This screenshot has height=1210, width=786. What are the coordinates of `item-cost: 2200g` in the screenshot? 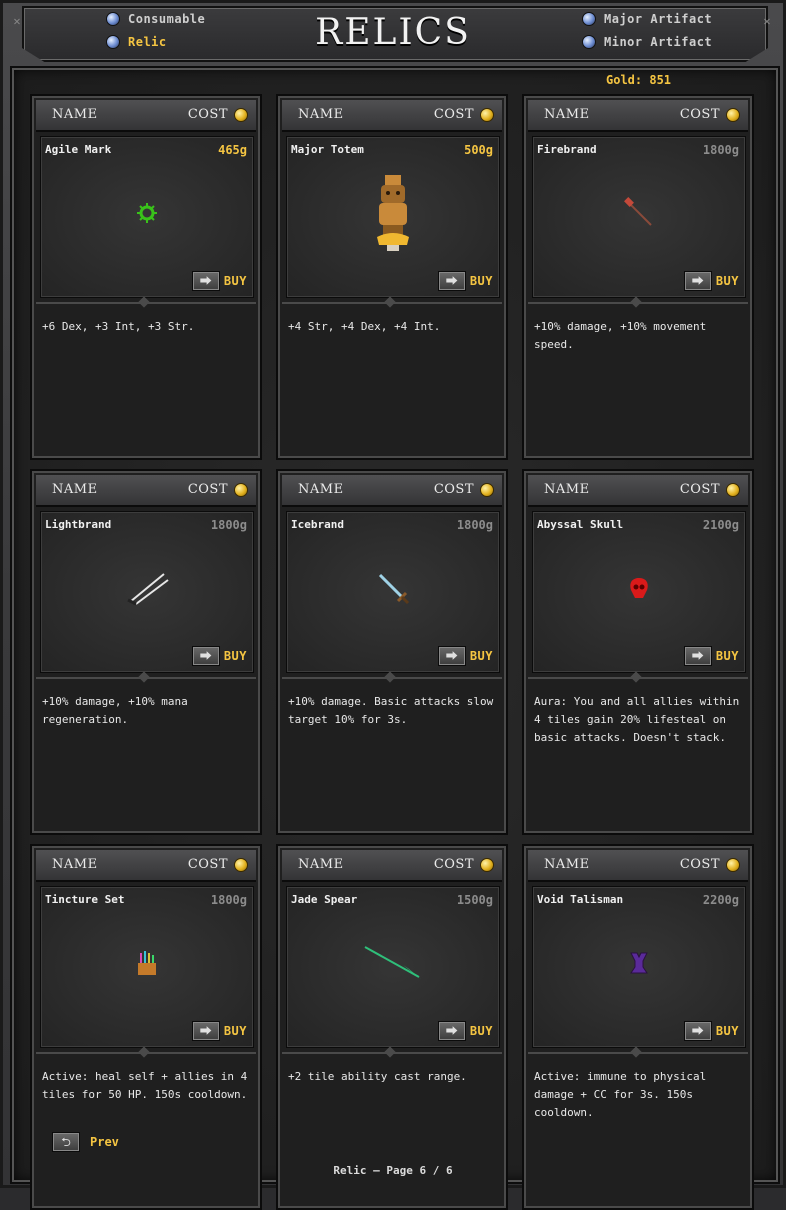 It's located at (720, 900).